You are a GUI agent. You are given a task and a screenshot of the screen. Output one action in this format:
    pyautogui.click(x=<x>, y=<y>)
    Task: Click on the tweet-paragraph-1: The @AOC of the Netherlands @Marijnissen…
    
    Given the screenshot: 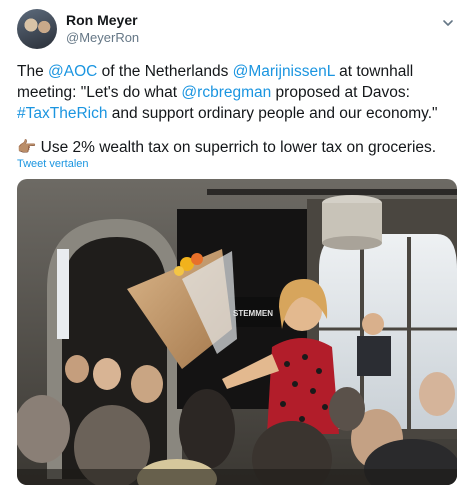 What is the action you would take?
    pyautogui.click(x=237, y=92)
    